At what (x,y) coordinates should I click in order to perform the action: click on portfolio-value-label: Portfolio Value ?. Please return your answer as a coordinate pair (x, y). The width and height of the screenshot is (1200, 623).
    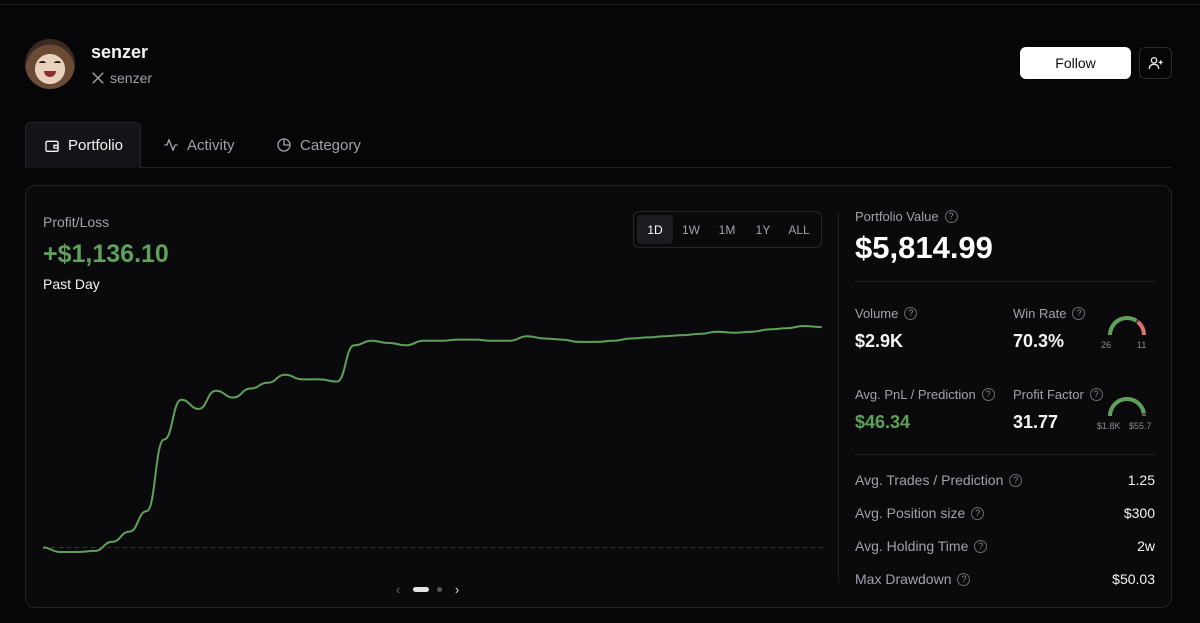
    Looking at the image, I should click on (906, 216).